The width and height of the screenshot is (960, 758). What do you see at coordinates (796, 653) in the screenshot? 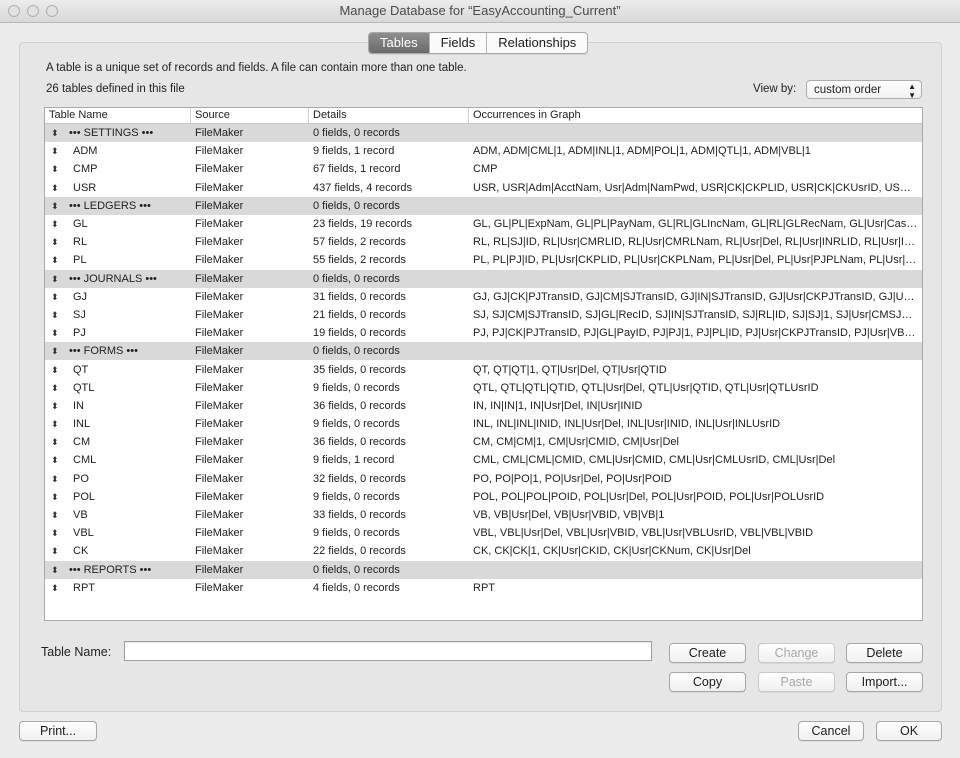
I see `change-button: Change` at bounding box center [796, 653].